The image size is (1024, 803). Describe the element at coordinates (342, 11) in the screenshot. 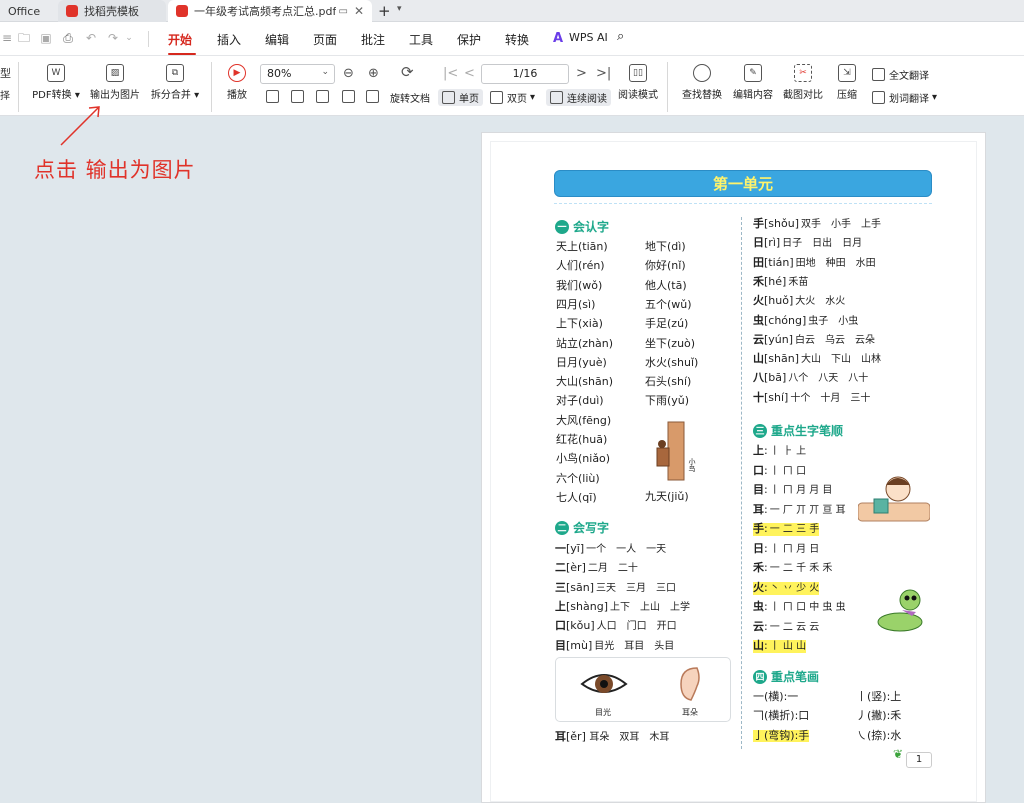

I see `window-icon: ▭` at that location.